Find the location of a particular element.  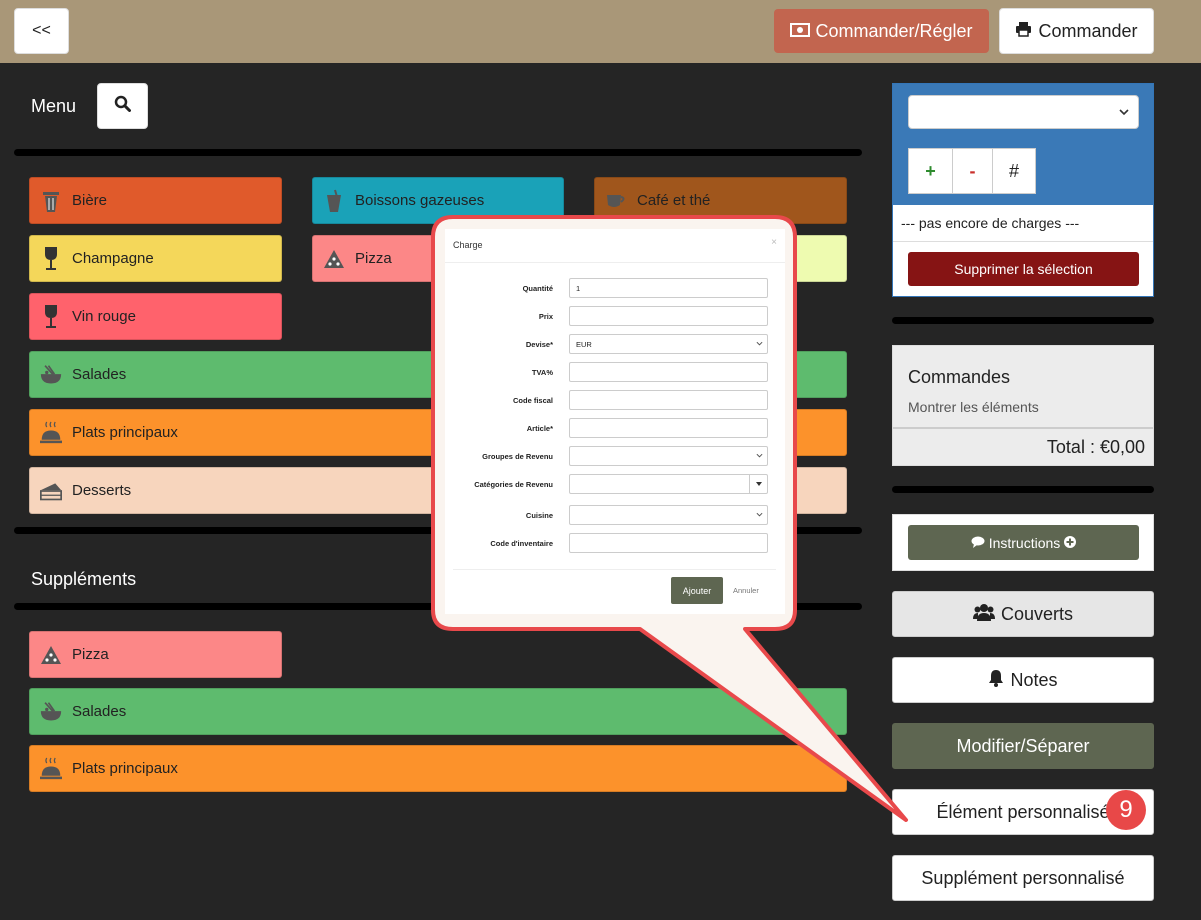

category-tile-boissons-gazeuses: Boissons gazeuses is located at coordinates (438, 200).